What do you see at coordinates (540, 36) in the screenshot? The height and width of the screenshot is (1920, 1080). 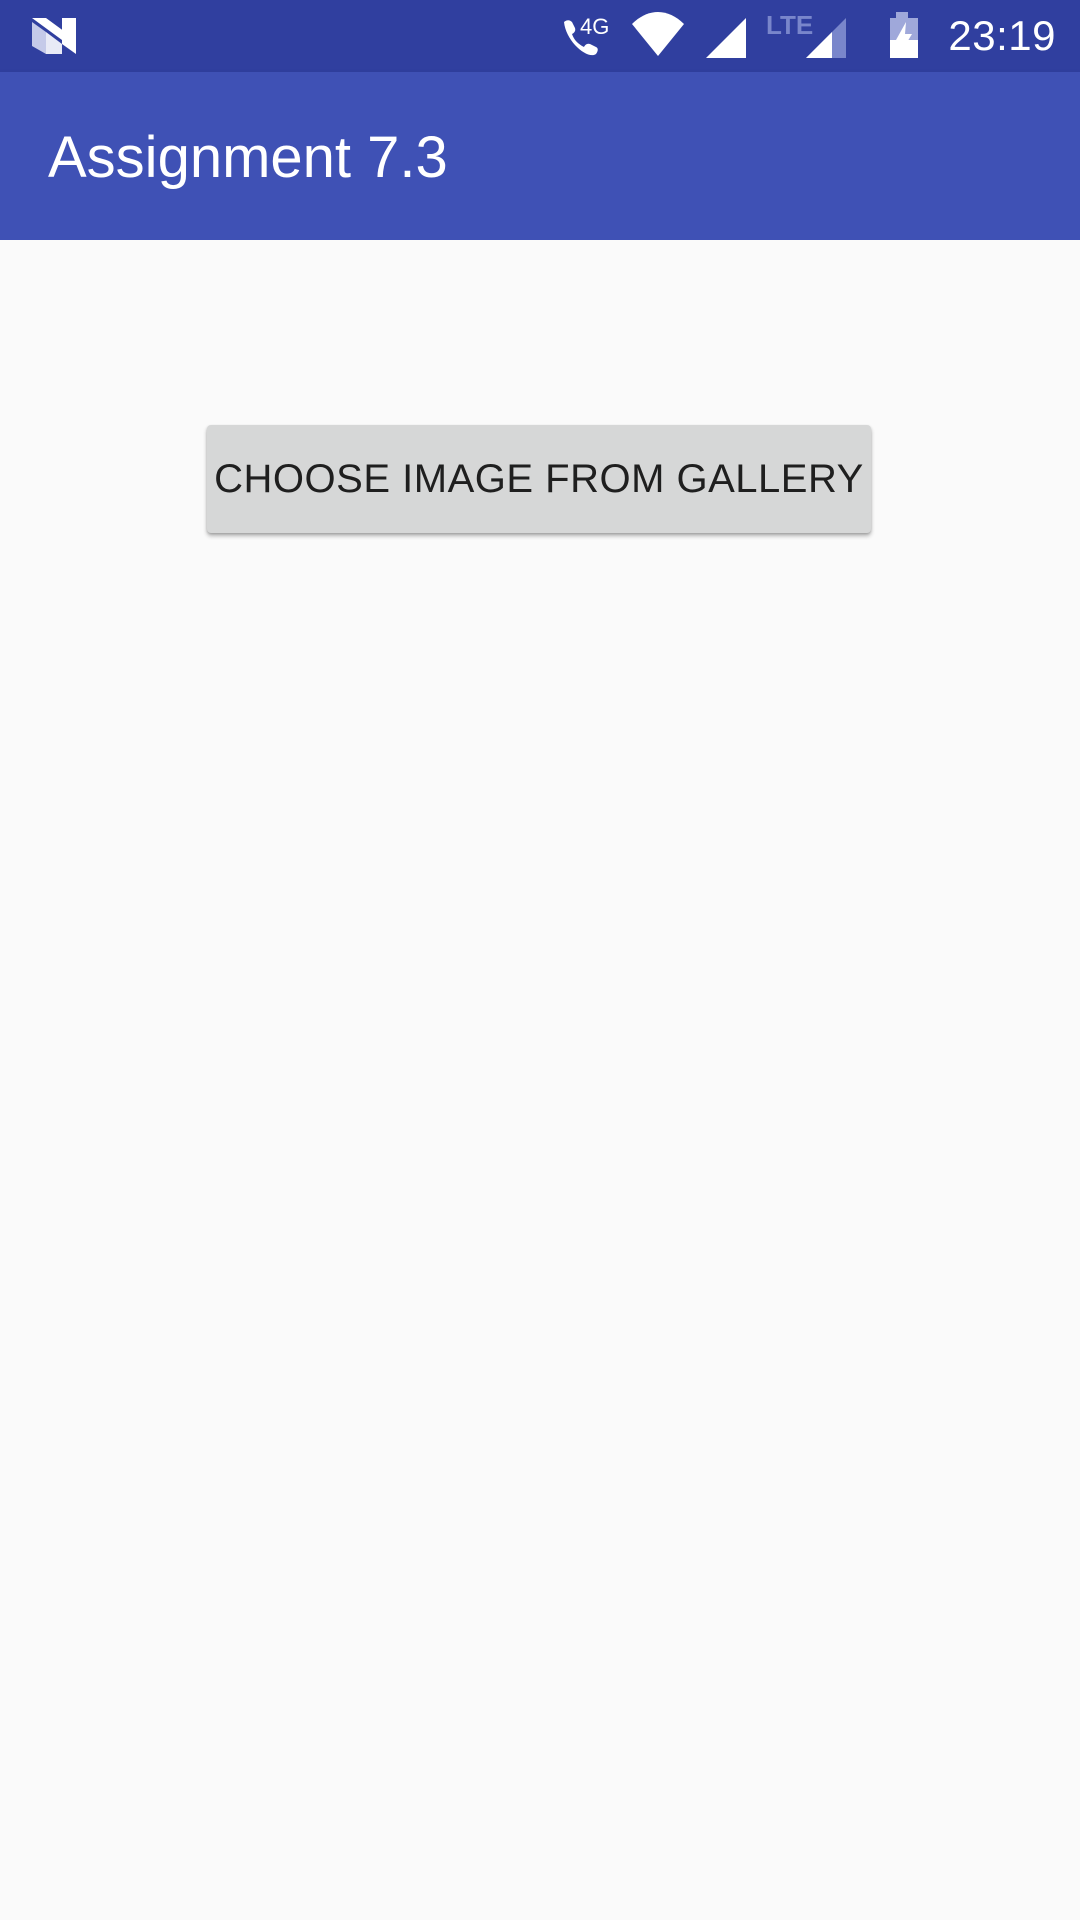 I see `status-bar: 4G LTE 23:19` at bounding box center [540, 36].